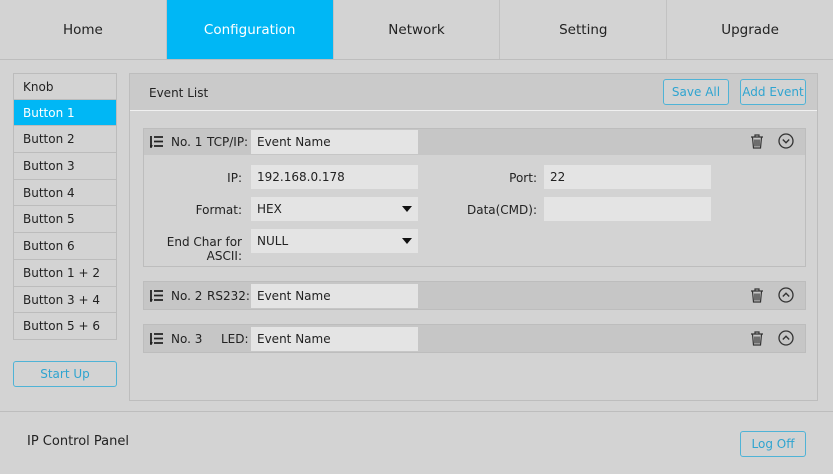  I want to click on event-number: No. 2, so click(187, 296).